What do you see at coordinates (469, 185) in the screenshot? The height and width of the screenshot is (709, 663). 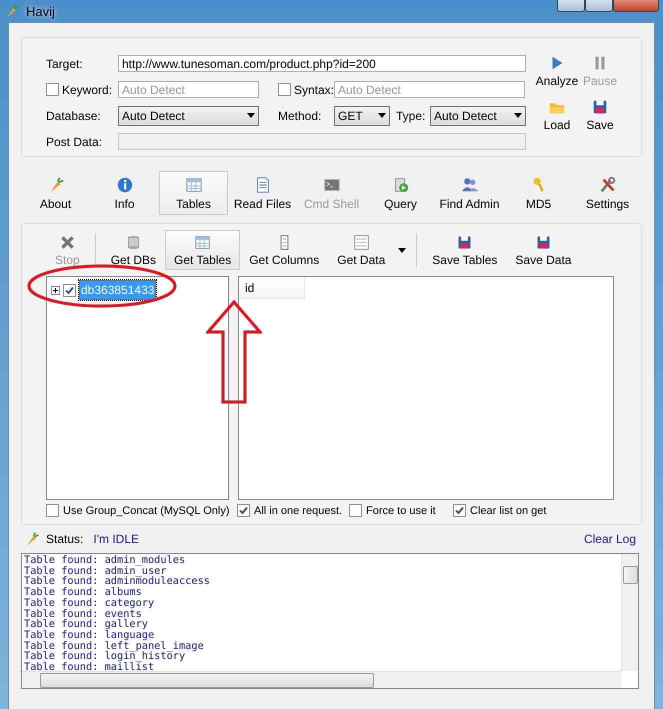 I see `users-icon` at bounding box center [469, 185].